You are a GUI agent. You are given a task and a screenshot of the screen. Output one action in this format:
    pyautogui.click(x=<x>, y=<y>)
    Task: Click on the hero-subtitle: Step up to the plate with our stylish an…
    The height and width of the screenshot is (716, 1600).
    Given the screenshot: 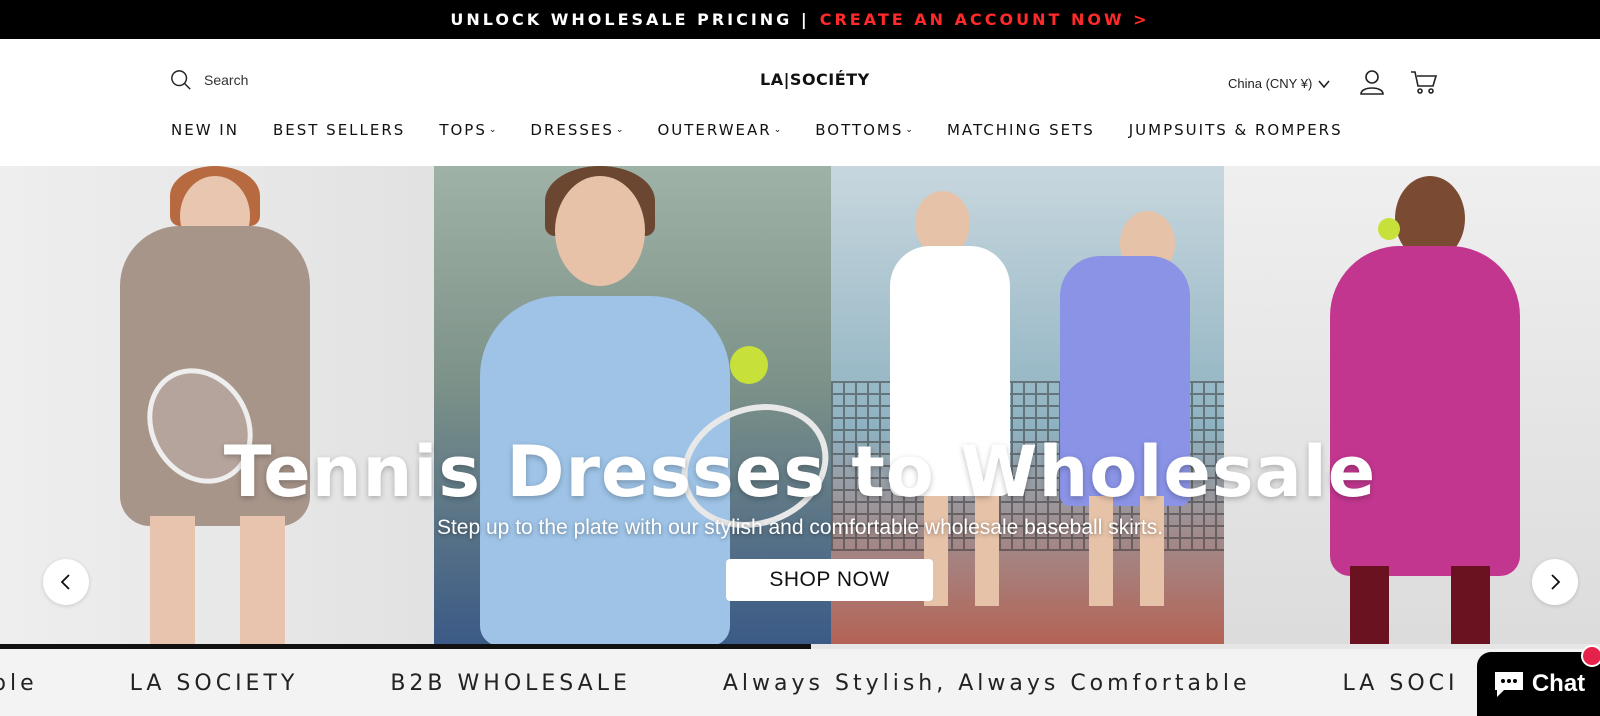 What is the action you would take?
    pyautogui.click(x=800, y=527)
    